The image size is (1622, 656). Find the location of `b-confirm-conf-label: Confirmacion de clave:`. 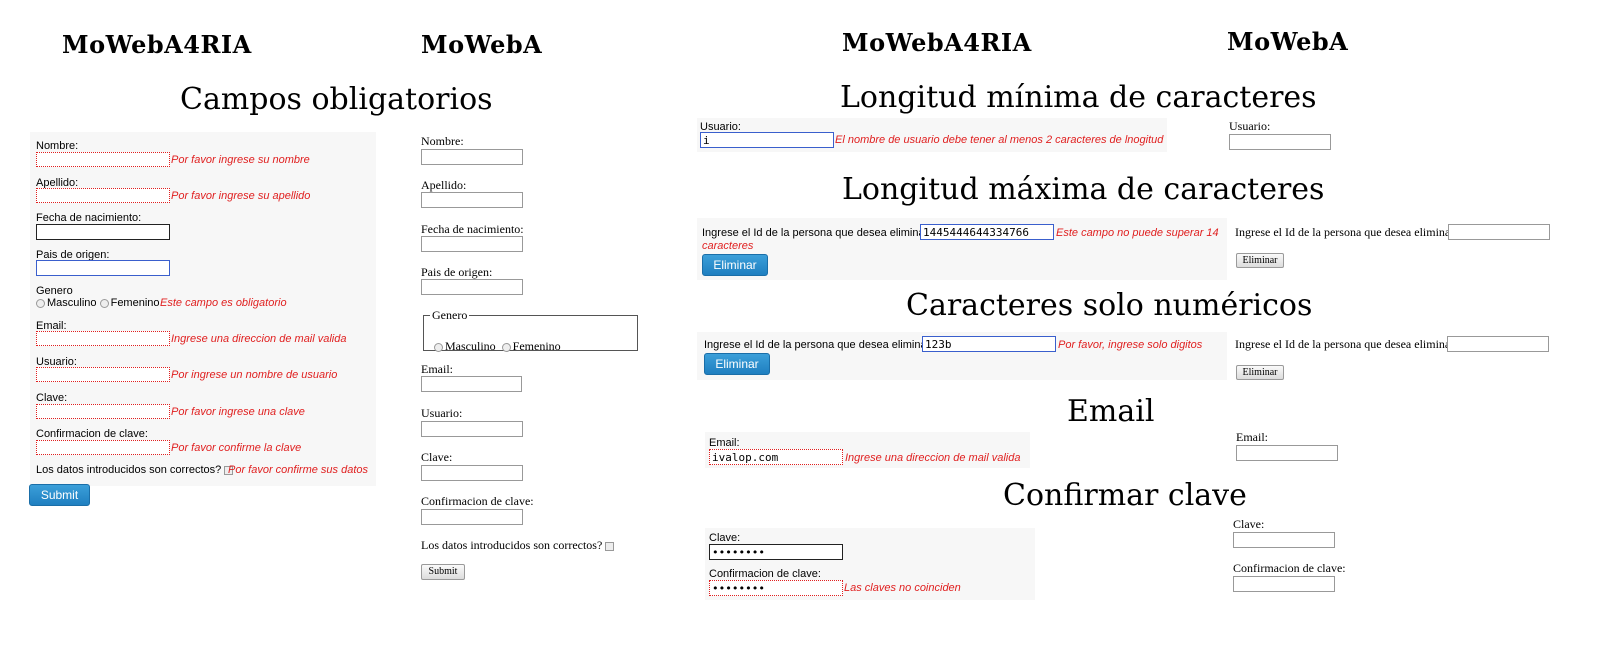

b-confirm-conf-label: Confirmacion de clave: is located at coordinates (1289, 568).